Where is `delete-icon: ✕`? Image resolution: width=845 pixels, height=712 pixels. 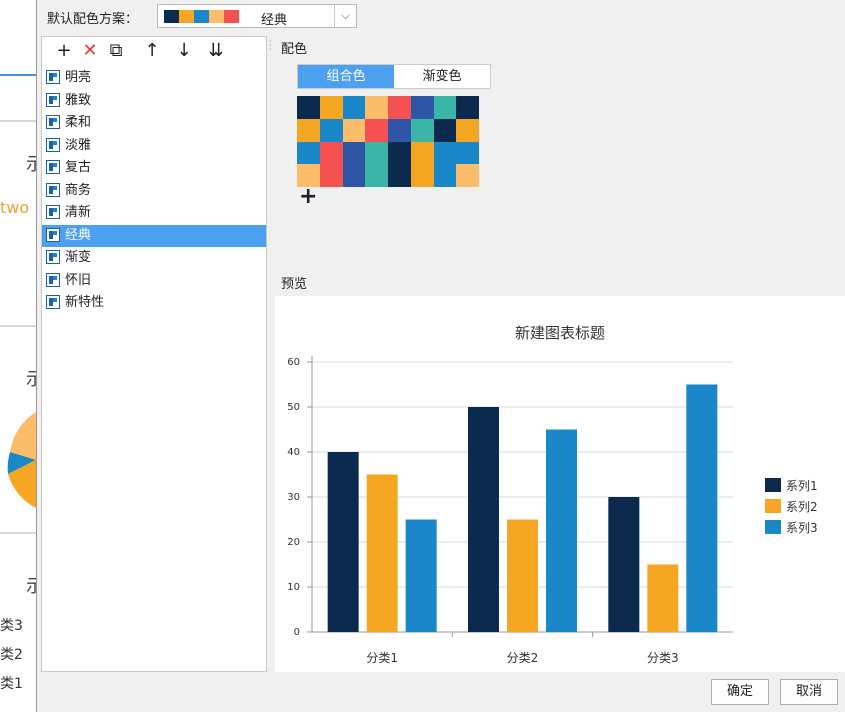
delete-icon: ✕ is located at coordinates (90, 51).